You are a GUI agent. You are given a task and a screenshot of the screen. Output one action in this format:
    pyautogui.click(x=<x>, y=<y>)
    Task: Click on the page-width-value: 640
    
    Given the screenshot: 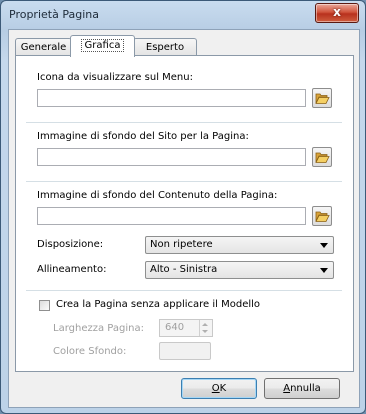 What is the action you would take?
    pyautogui.click(x=175, y=327)
    